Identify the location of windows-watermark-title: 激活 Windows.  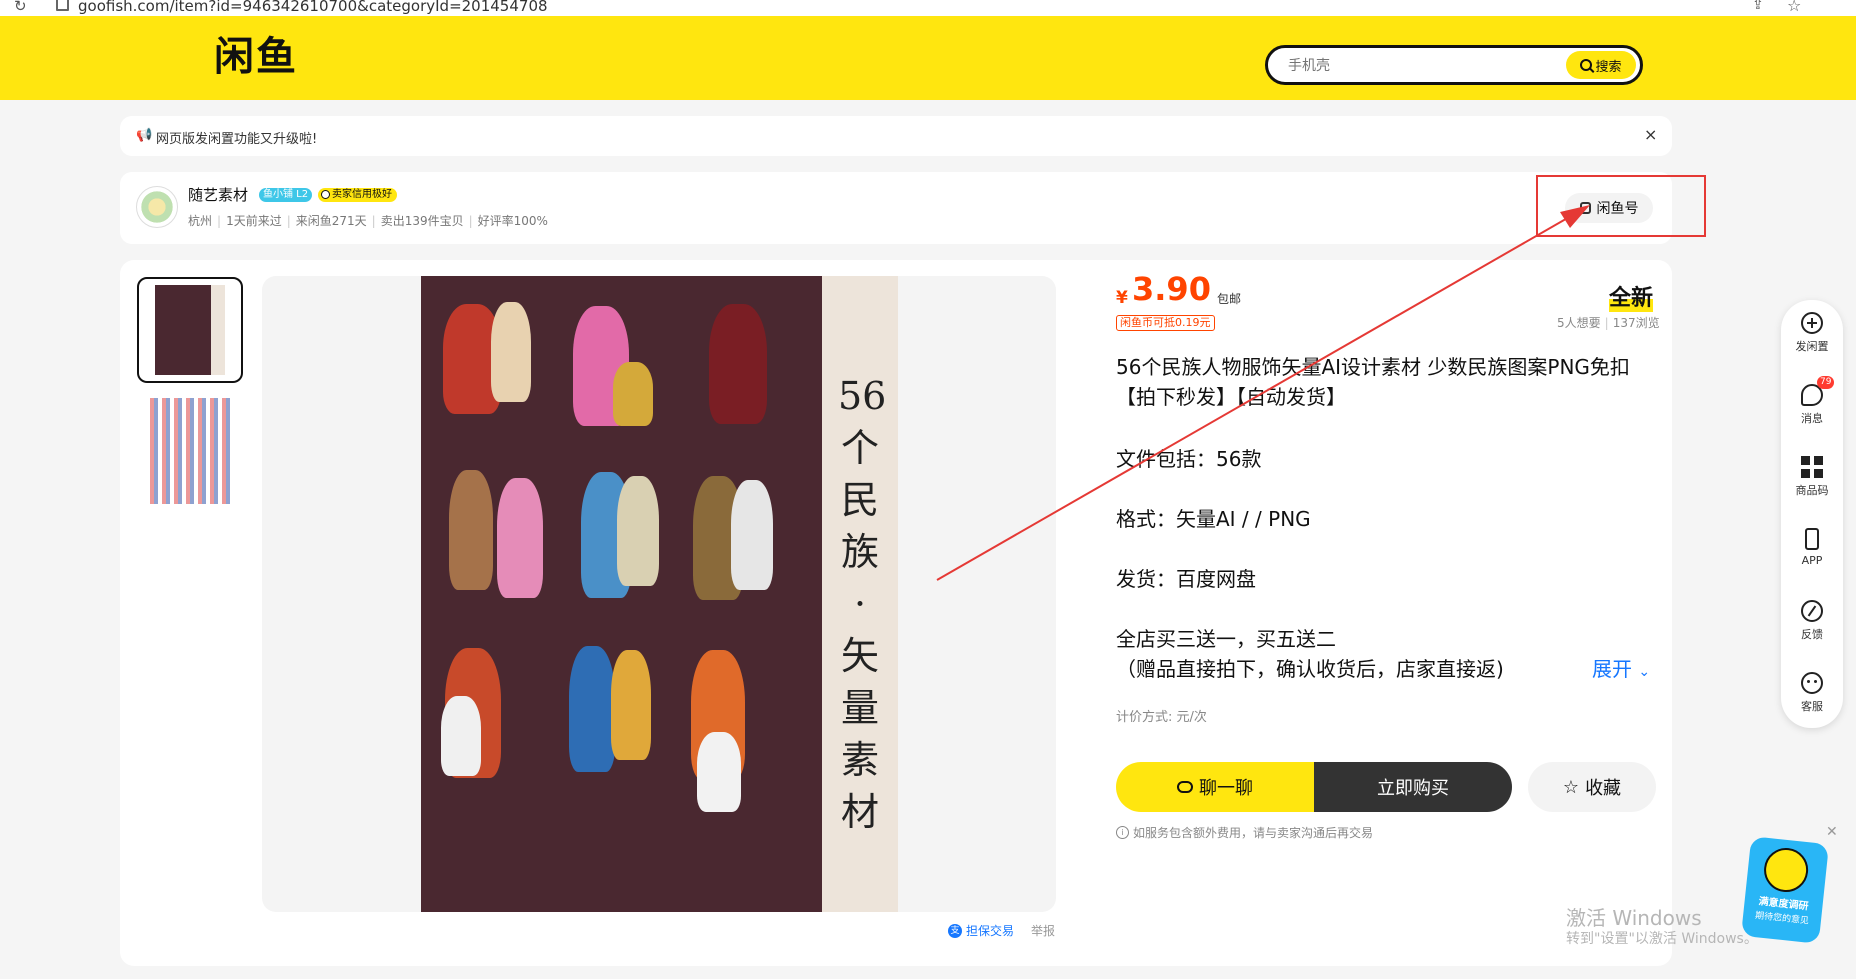
(1634, 918).